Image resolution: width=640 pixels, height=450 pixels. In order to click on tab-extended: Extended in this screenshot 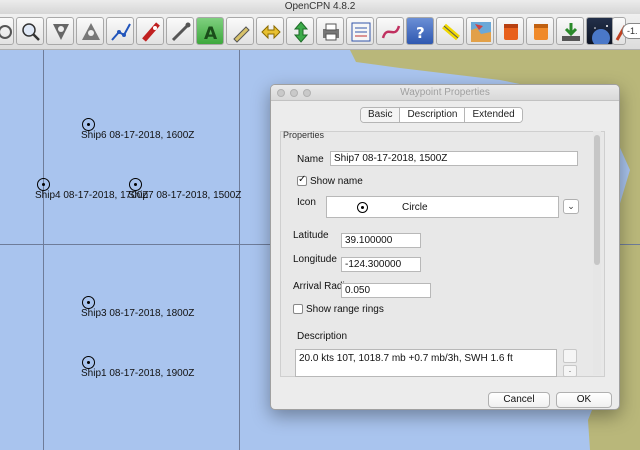, I will do `click(493, 115)`.